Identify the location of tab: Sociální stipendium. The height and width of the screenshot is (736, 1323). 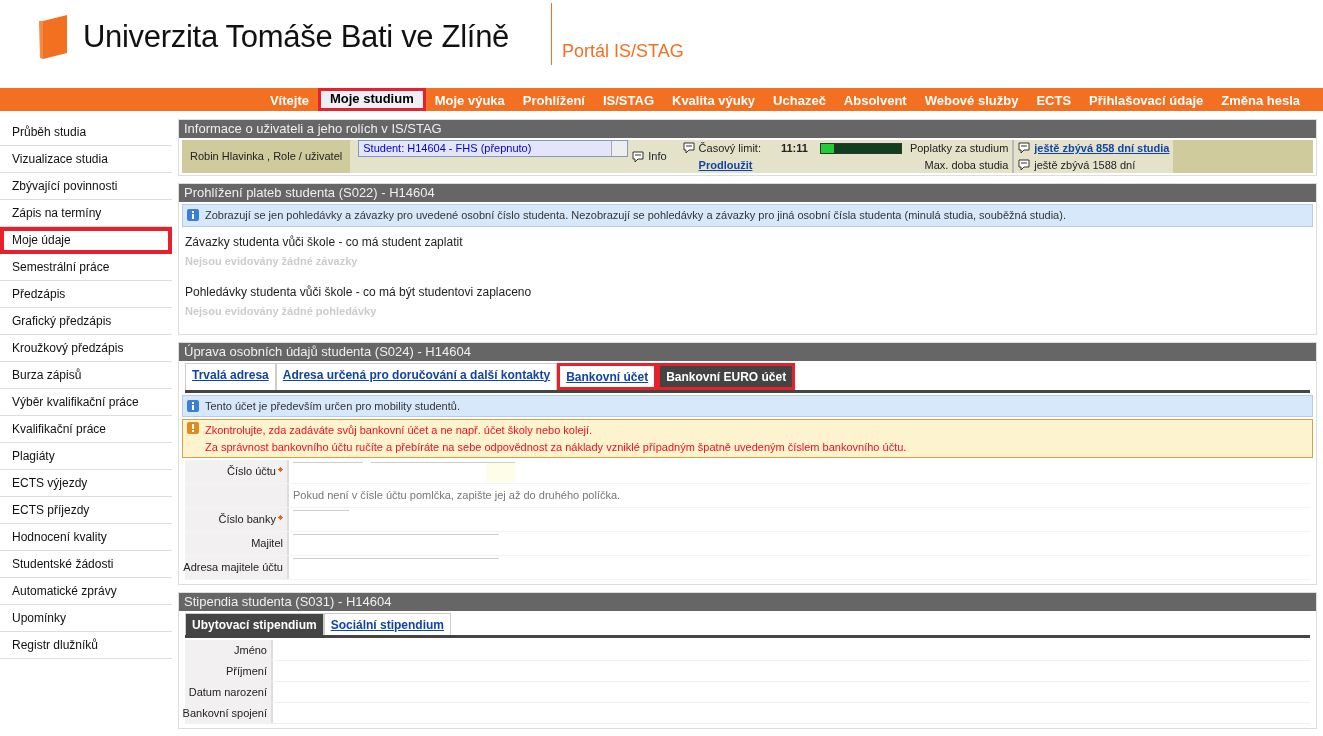
(387, 624).